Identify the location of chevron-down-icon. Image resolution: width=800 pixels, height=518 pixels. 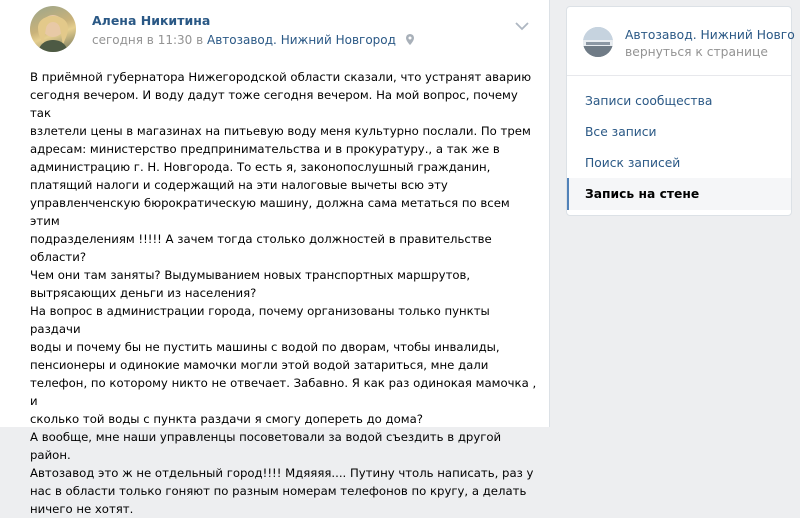
(522, 23).